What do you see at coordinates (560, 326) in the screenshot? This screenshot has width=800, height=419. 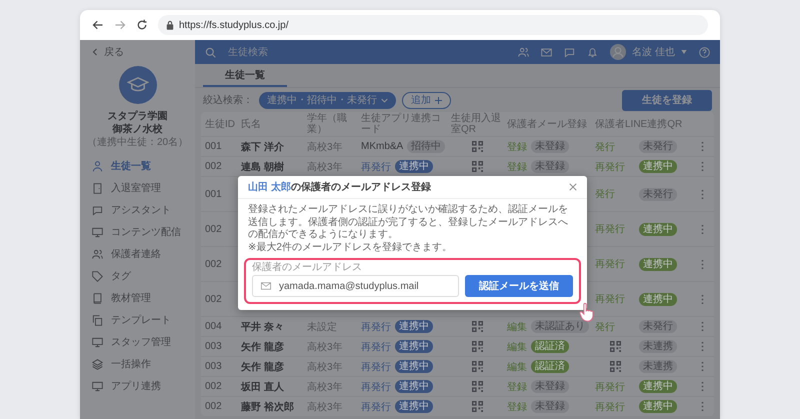 I see `status-badge: 未認証あり` at bounding box center [560, 326].